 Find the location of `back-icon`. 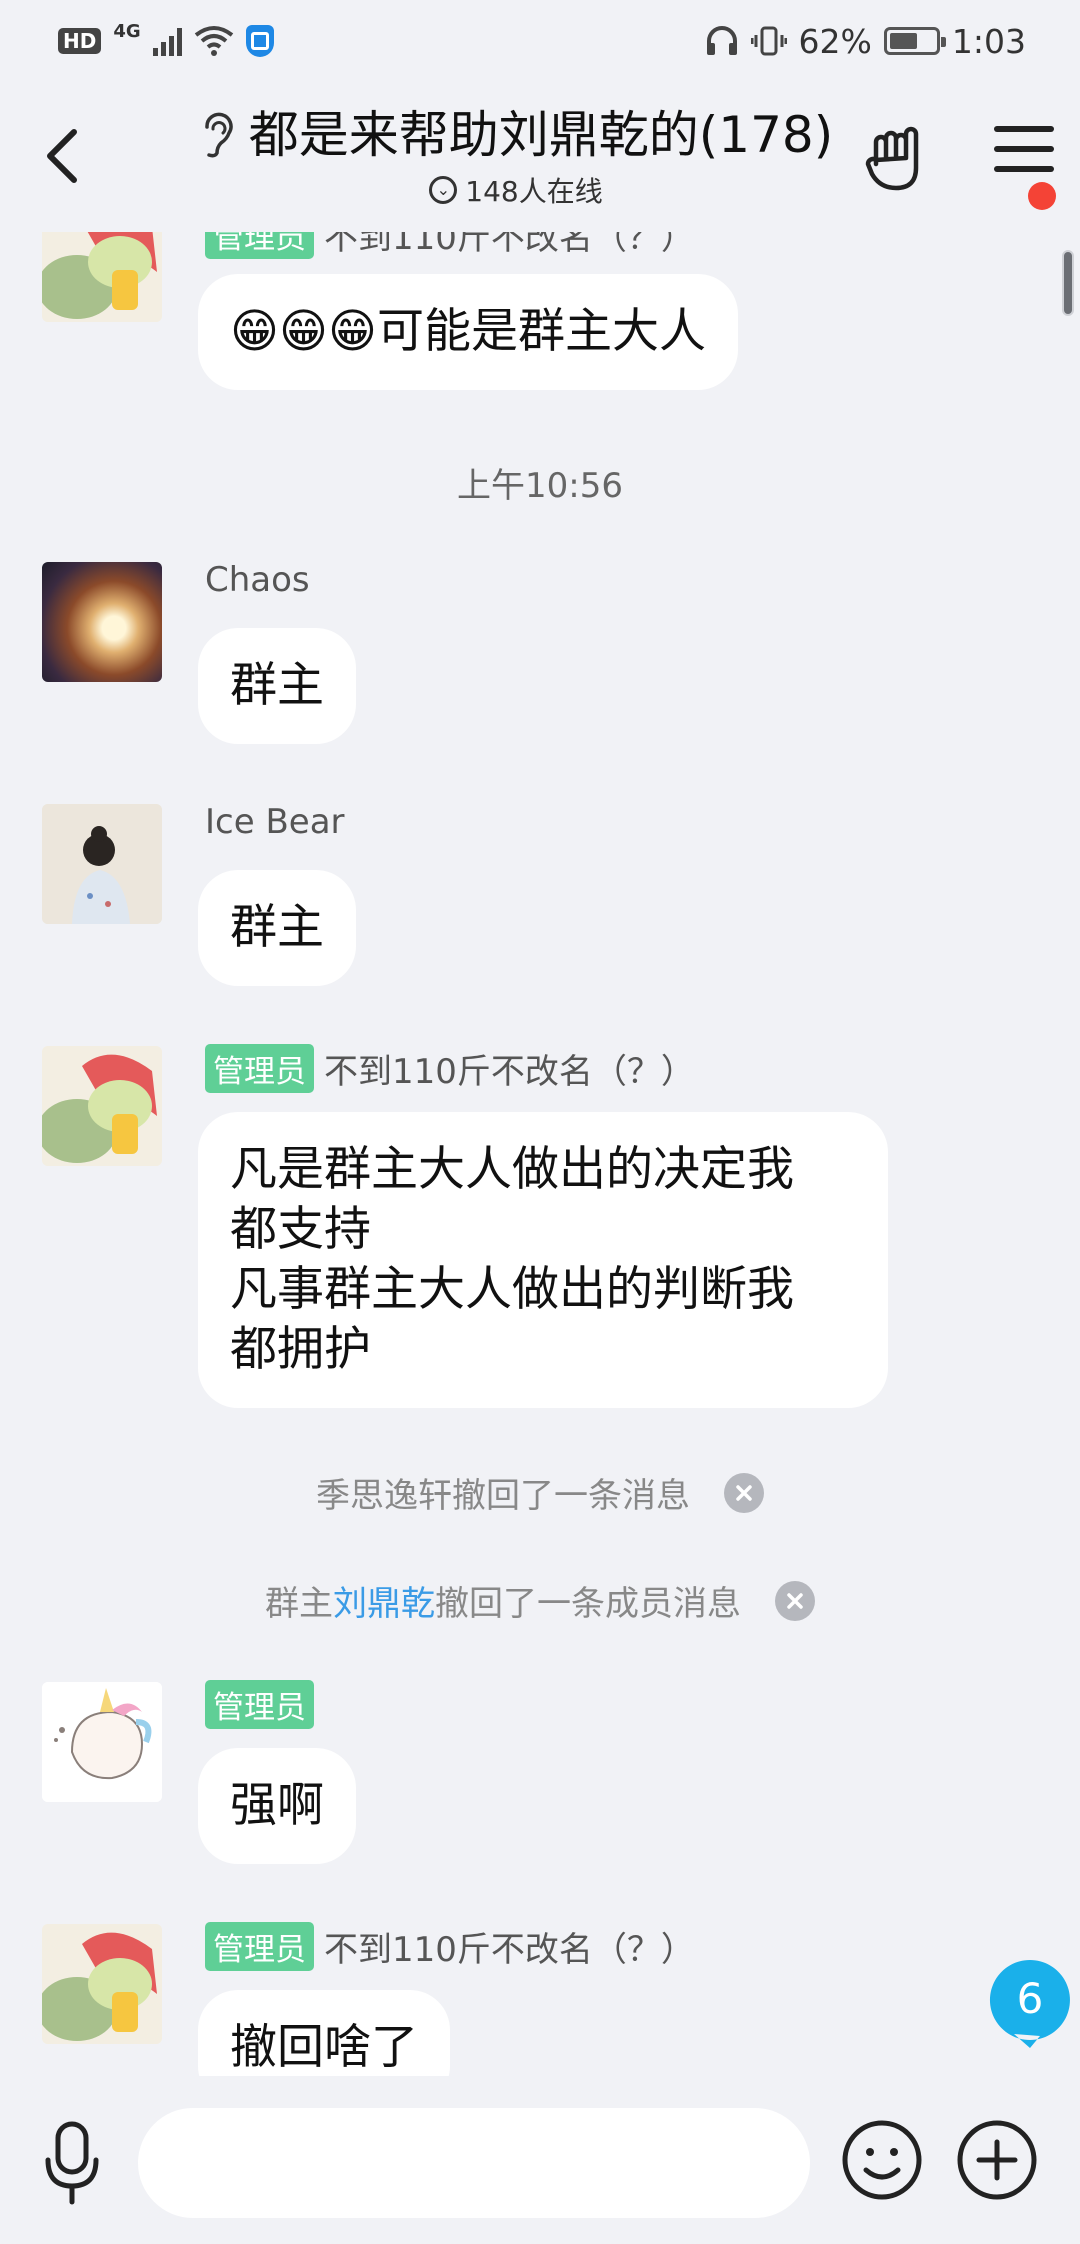

back-icon is located at coordinates (62, 156).